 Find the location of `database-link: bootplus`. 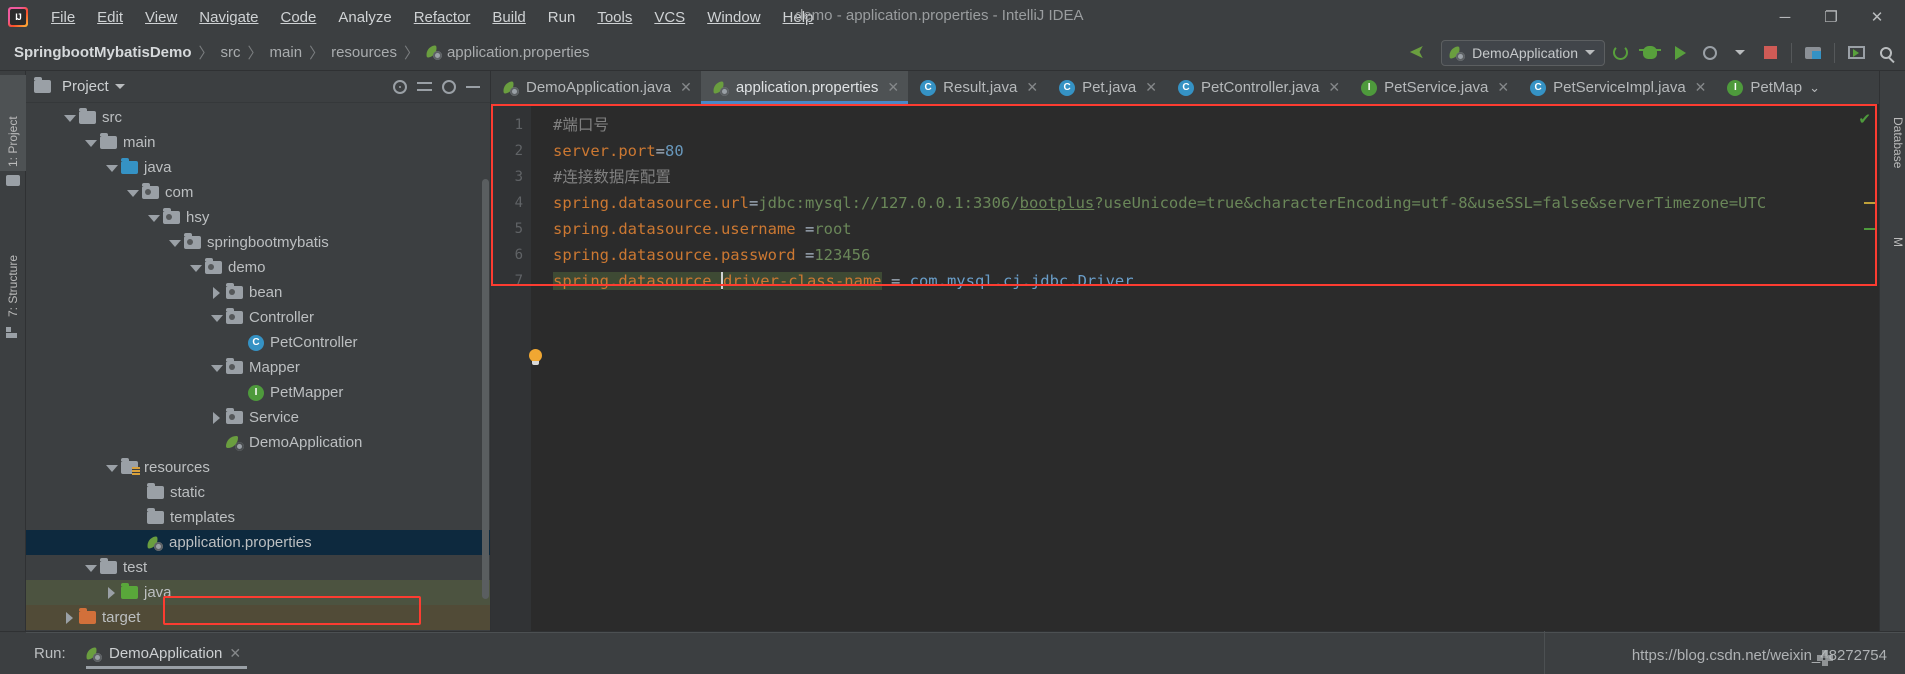

database-link: bootplus is located at coordinates (1057, 203).